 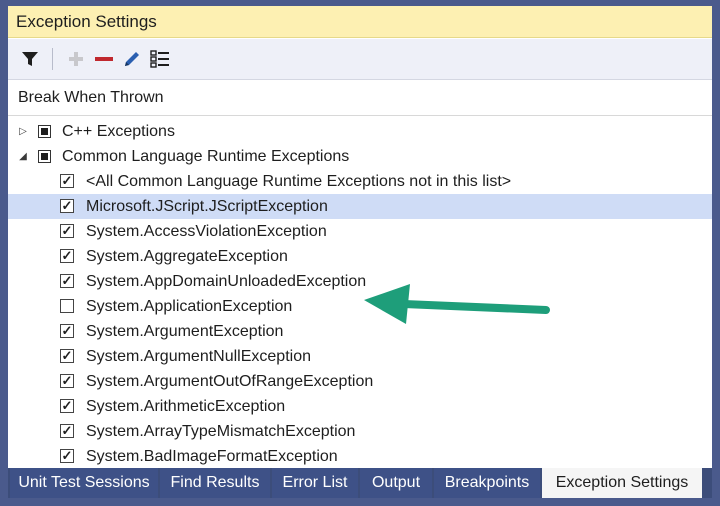 I want to click on exception-row: ✓ System.ArithmeticException, so click(x=360, y=406).